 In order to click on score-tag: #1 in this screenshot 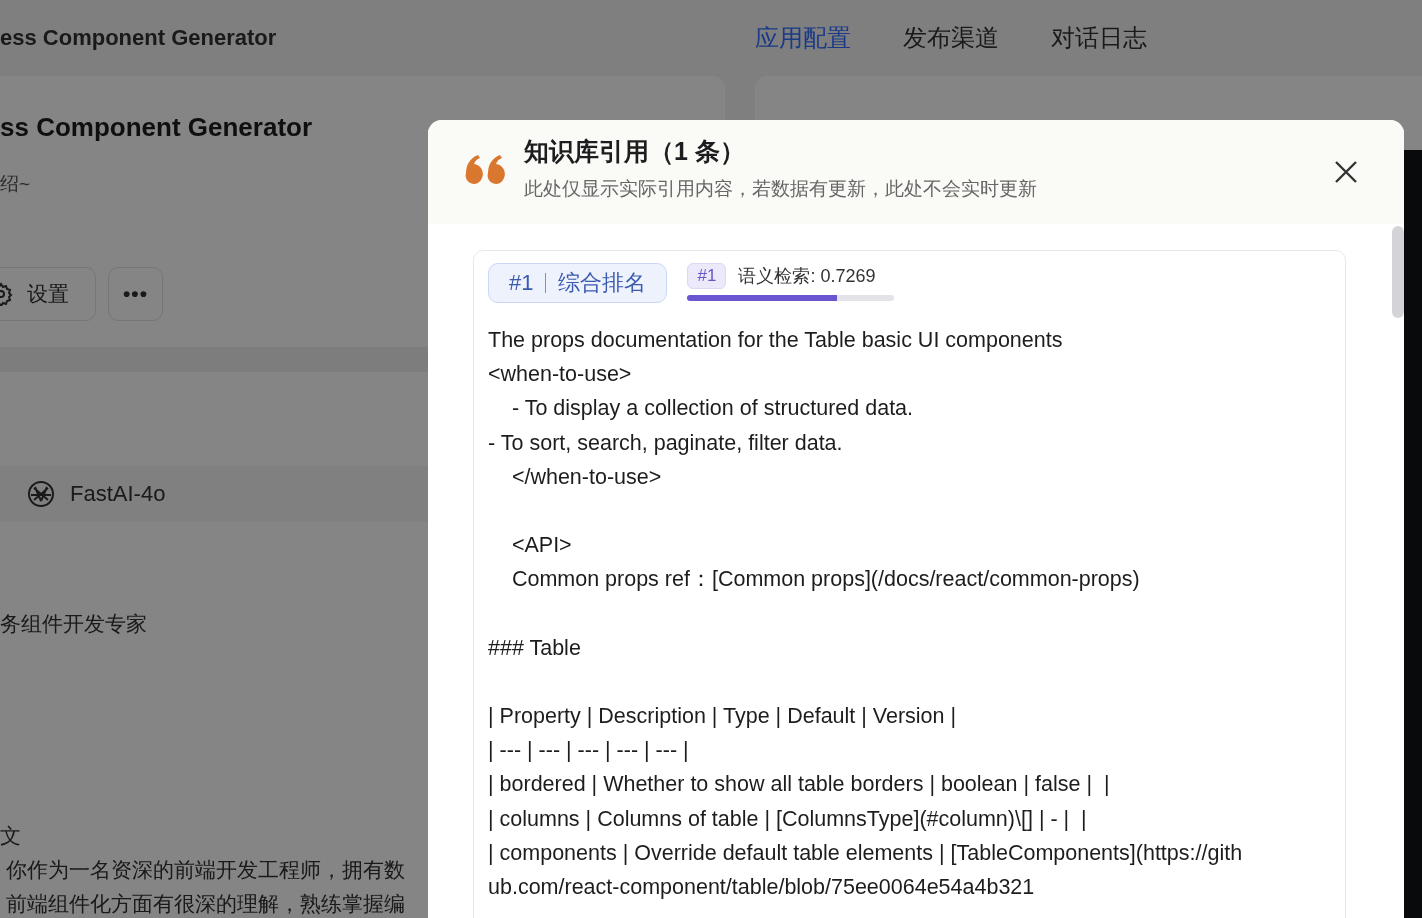, I will do `click(707, 276)`.